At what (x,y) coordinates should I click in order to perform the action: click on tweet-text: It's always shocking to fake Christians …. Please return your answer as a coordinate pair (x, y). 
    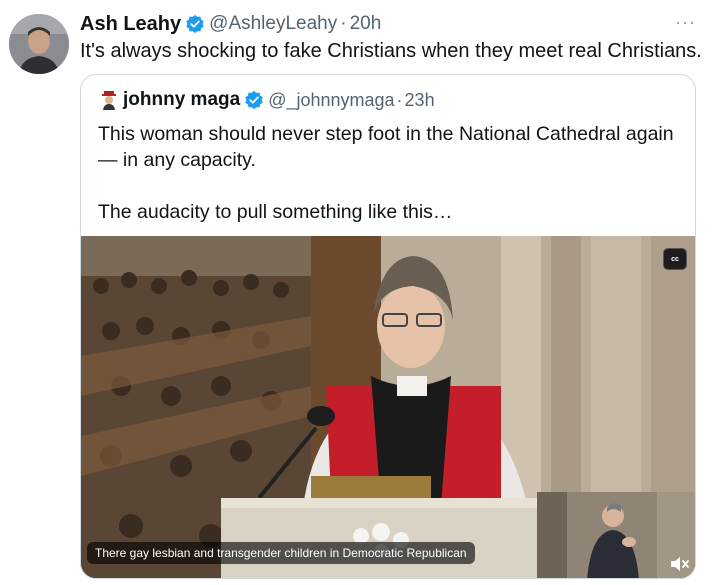
    Looking at the image, I should click on (391, 51).